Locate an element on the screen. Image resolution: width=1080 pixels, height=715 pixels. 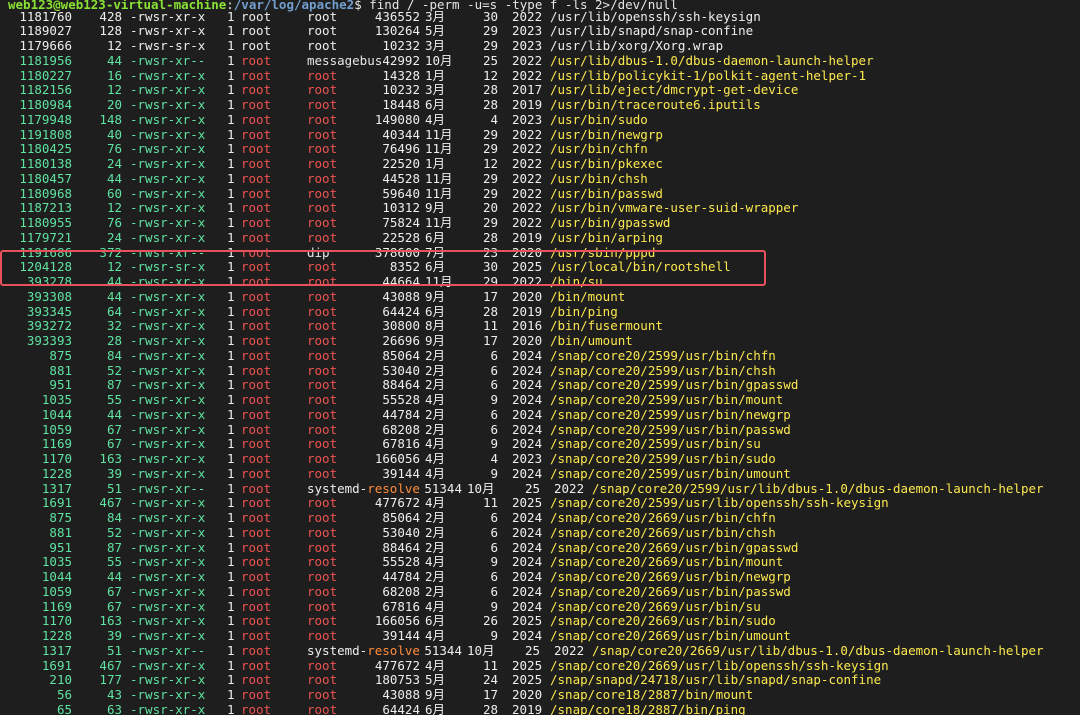
blocks-cell: 67 is located at coordinates (114, 591).